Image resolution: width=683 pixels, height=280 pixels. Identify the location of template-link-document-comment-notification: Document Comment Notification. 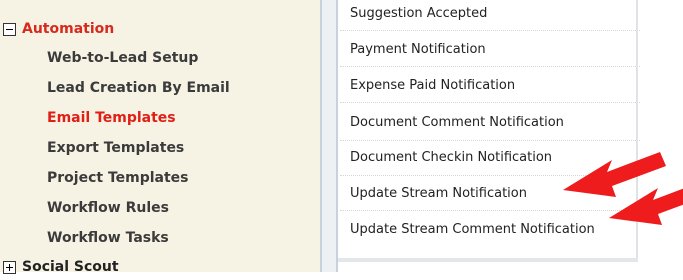
(457, 122).